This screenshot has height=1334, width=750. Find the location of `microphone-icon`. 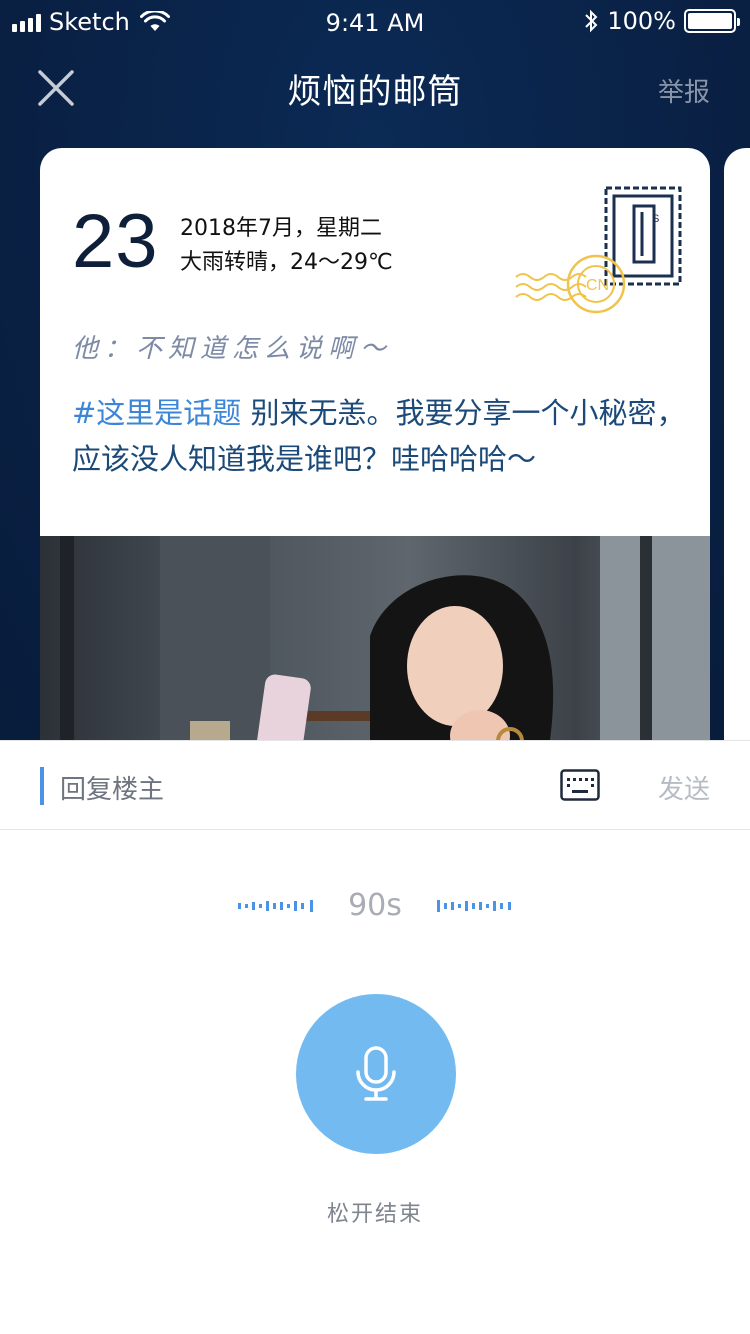

microphone-icon is located at coordinates (376, 1073).